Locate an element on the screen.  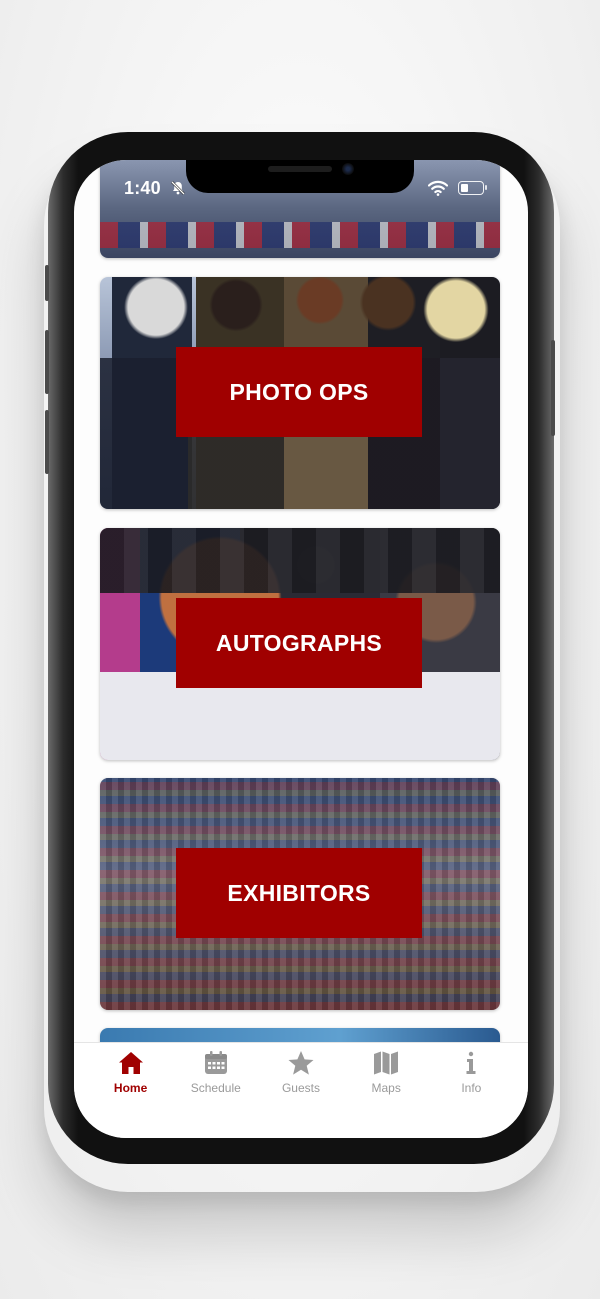
card-label: PHOTO OPS is located at coordinates (299, 392).